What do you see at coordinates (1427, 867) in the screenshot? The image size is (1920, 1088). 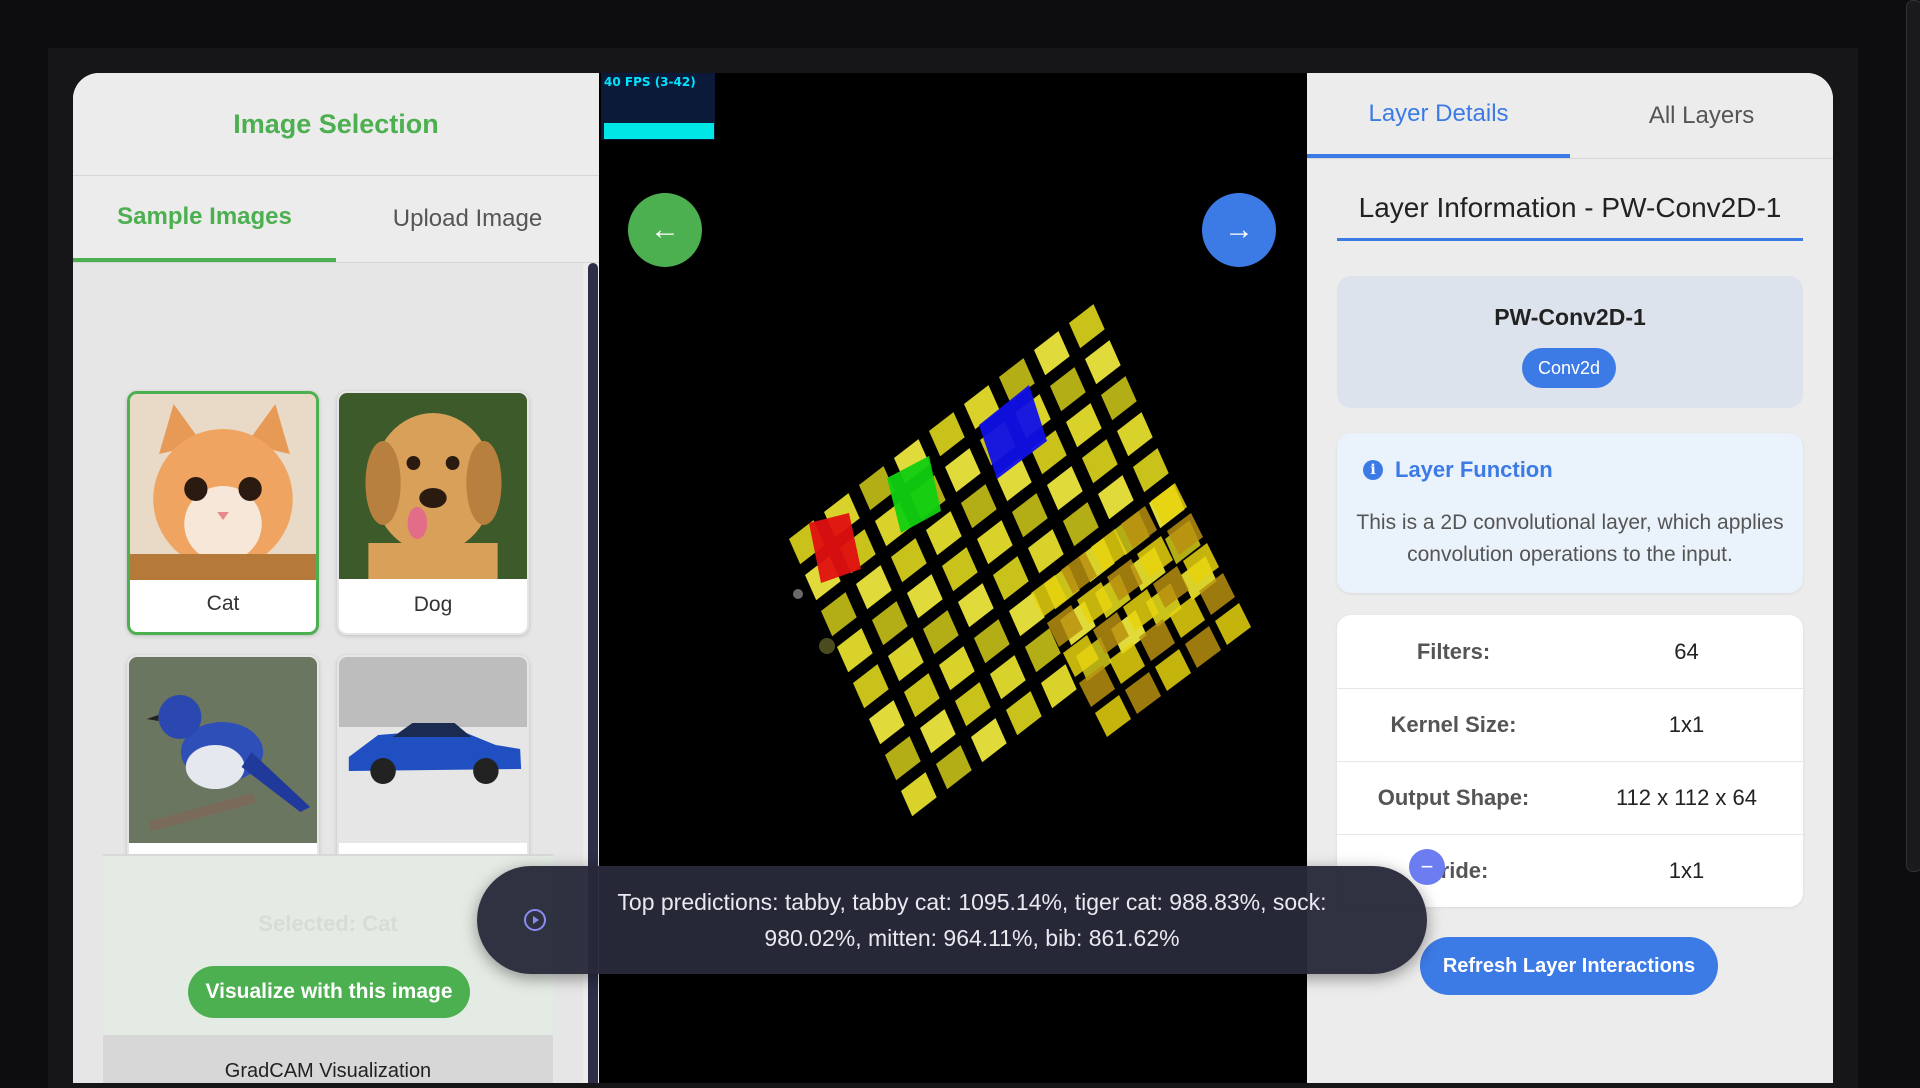 I see `minimize-icon: −` at bounding box center [1427, 867].